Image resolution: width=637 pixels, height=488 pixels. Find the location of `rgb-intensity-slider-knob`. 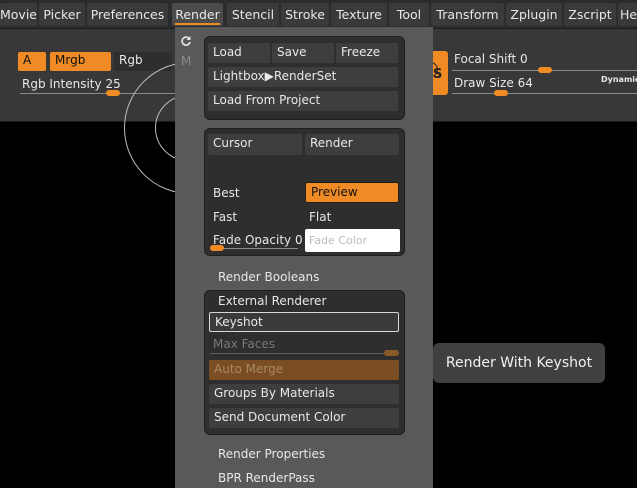

rgb-intensity-slider-knob is located at coordinates (113, 93).